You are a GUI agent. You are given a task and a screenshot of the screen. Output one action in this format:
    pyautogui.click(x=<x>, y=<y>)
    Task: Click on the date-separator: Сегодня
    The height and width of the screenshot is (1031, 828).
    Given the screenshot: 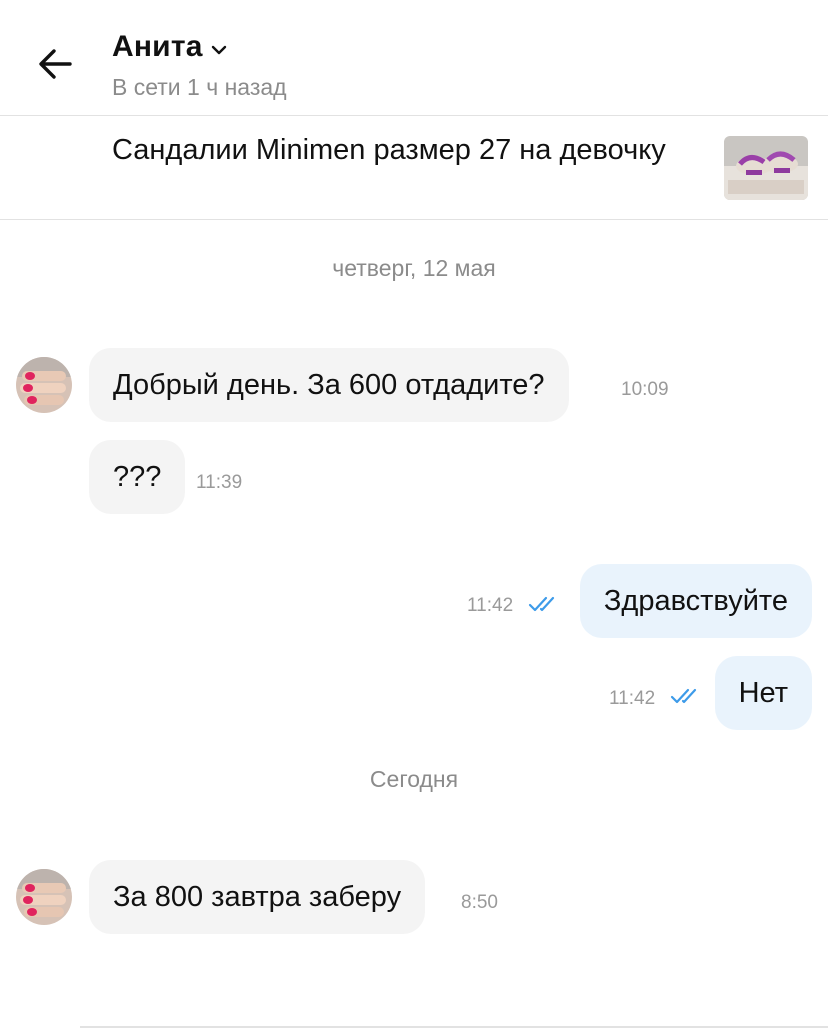 What is the action you would take?
    pyautogui.click(x=414, y=779)
    